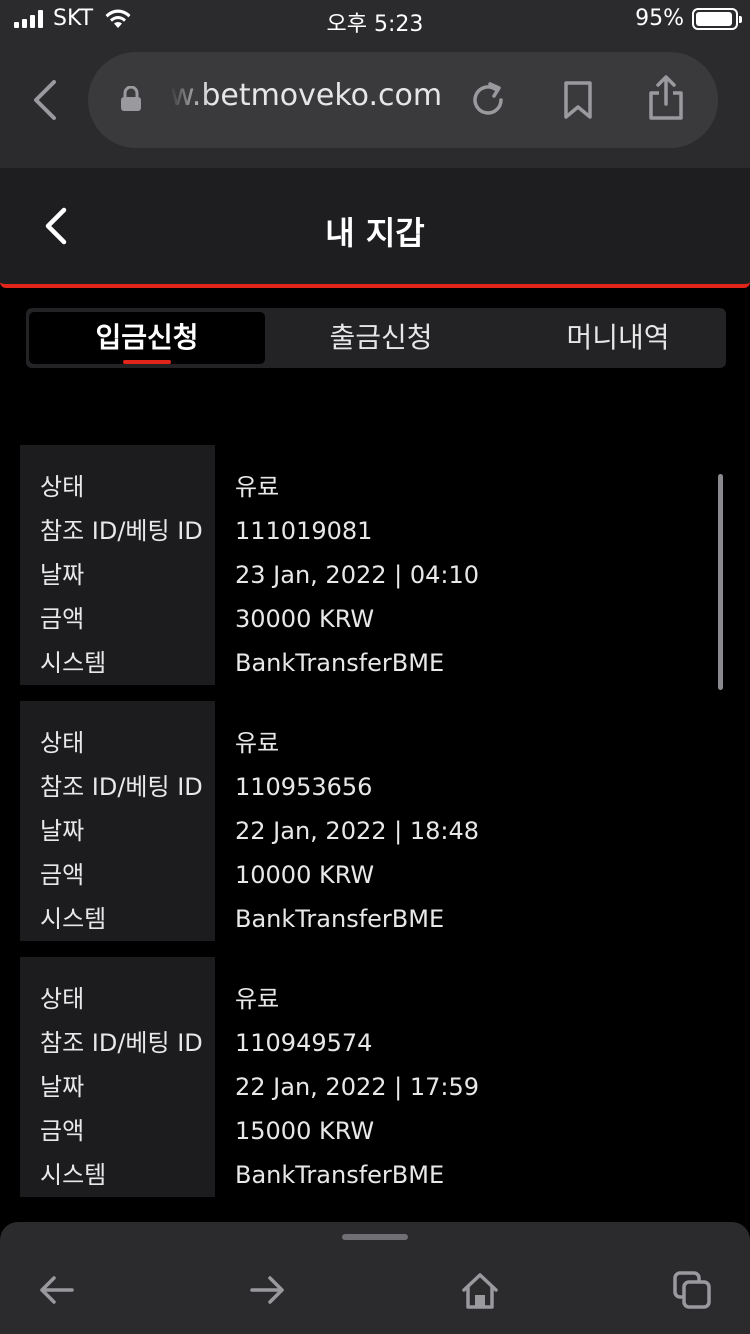 The height and width of the screenshot is (1334, 750). Describe the element at coordinates (304, 787) in the screenshot. I see `ref-id-value: 110953656` at that location.